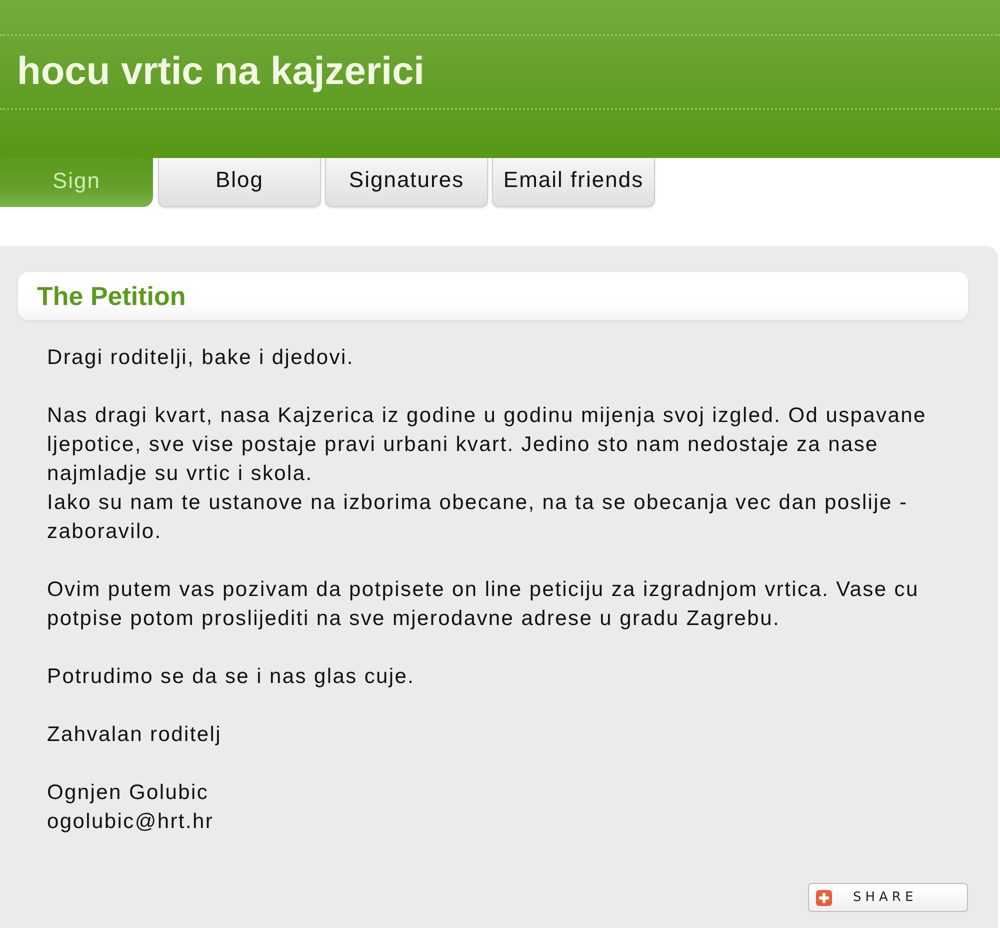 Image resolution: width=1000 pixels, height=928 pixels. What do you see at coordinates (231, 677) in the screenshot?
I see `petition-paragraph: Potrudimo se da se i nas glas cuje.` at bounding box center [231, 677].